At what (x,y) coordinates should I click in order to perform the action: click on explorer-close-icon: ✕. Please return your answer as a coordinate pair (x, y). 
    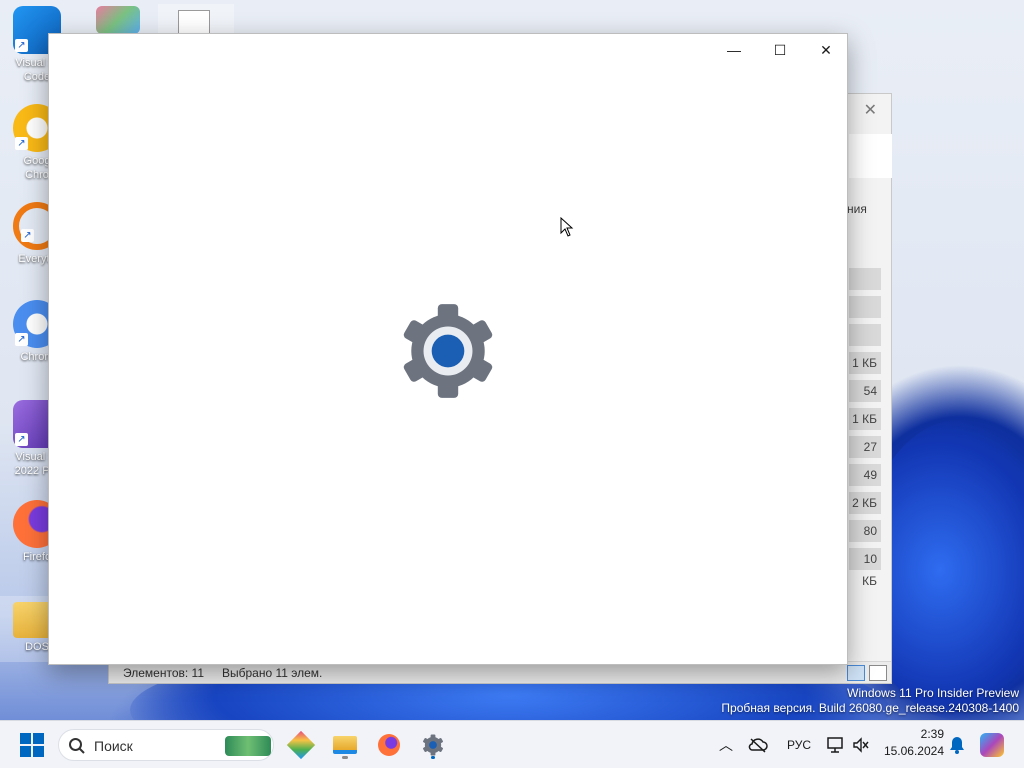
    Looking at the image, I should click on (870, 110).